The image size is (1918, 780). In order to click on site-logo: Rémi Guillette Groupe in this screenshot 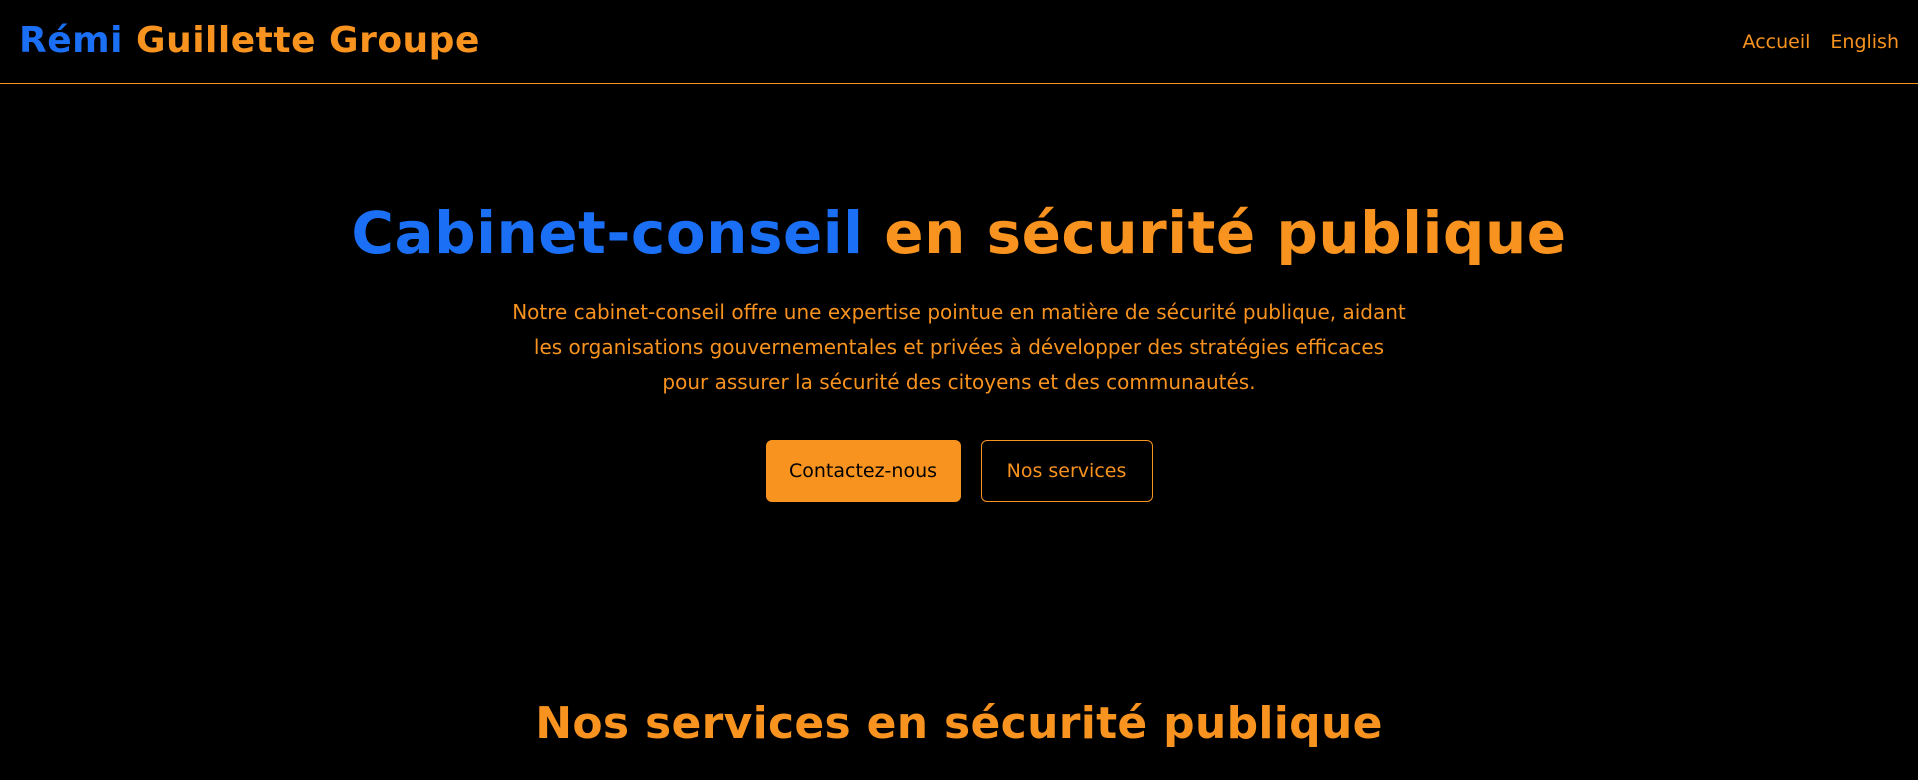, I will do `click(249, 41)`.